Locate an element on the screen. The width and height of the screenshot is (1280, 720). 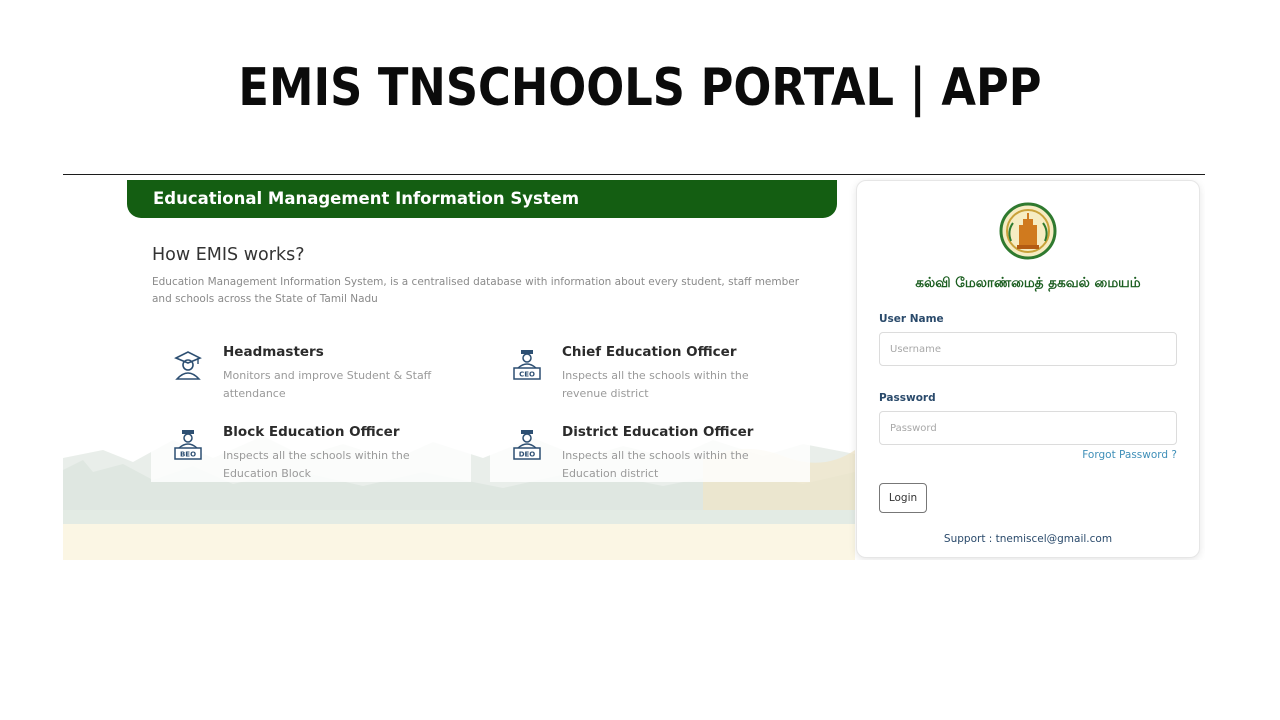
how-emis-works-heading: How EMIS works? is located at coordinates (228, 255).